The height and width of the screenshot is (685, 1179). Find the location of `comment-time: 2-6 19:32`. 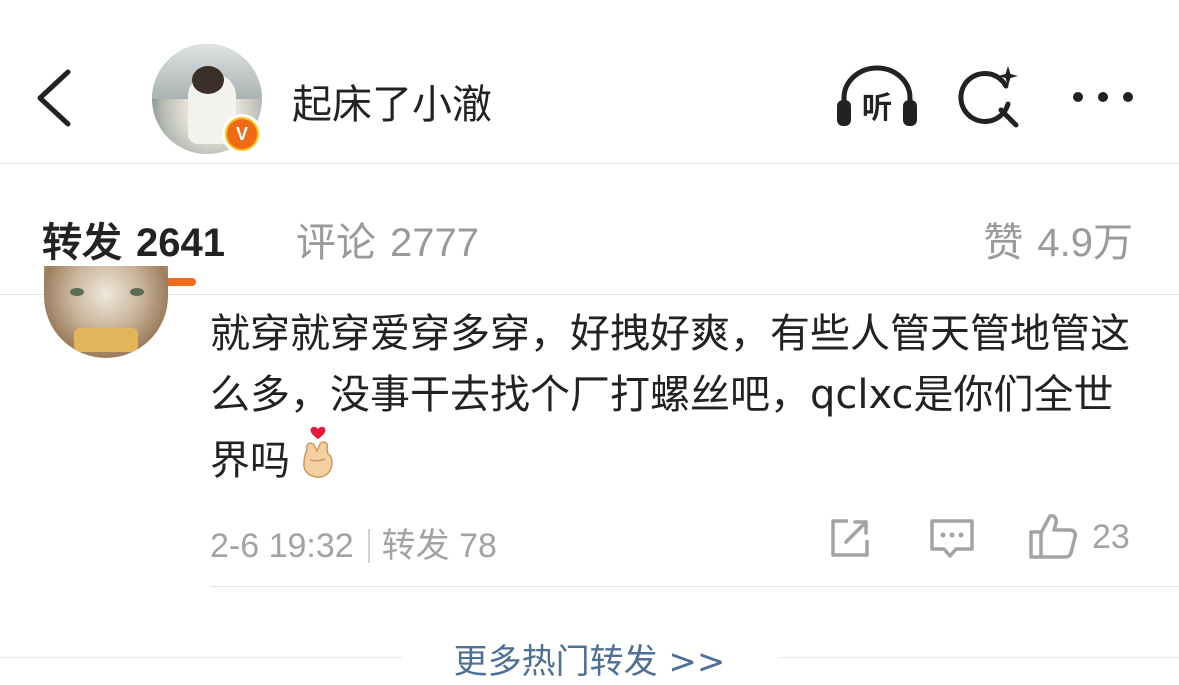

comment-time: 2-6 19:32 is located at coordinates (282, 546).